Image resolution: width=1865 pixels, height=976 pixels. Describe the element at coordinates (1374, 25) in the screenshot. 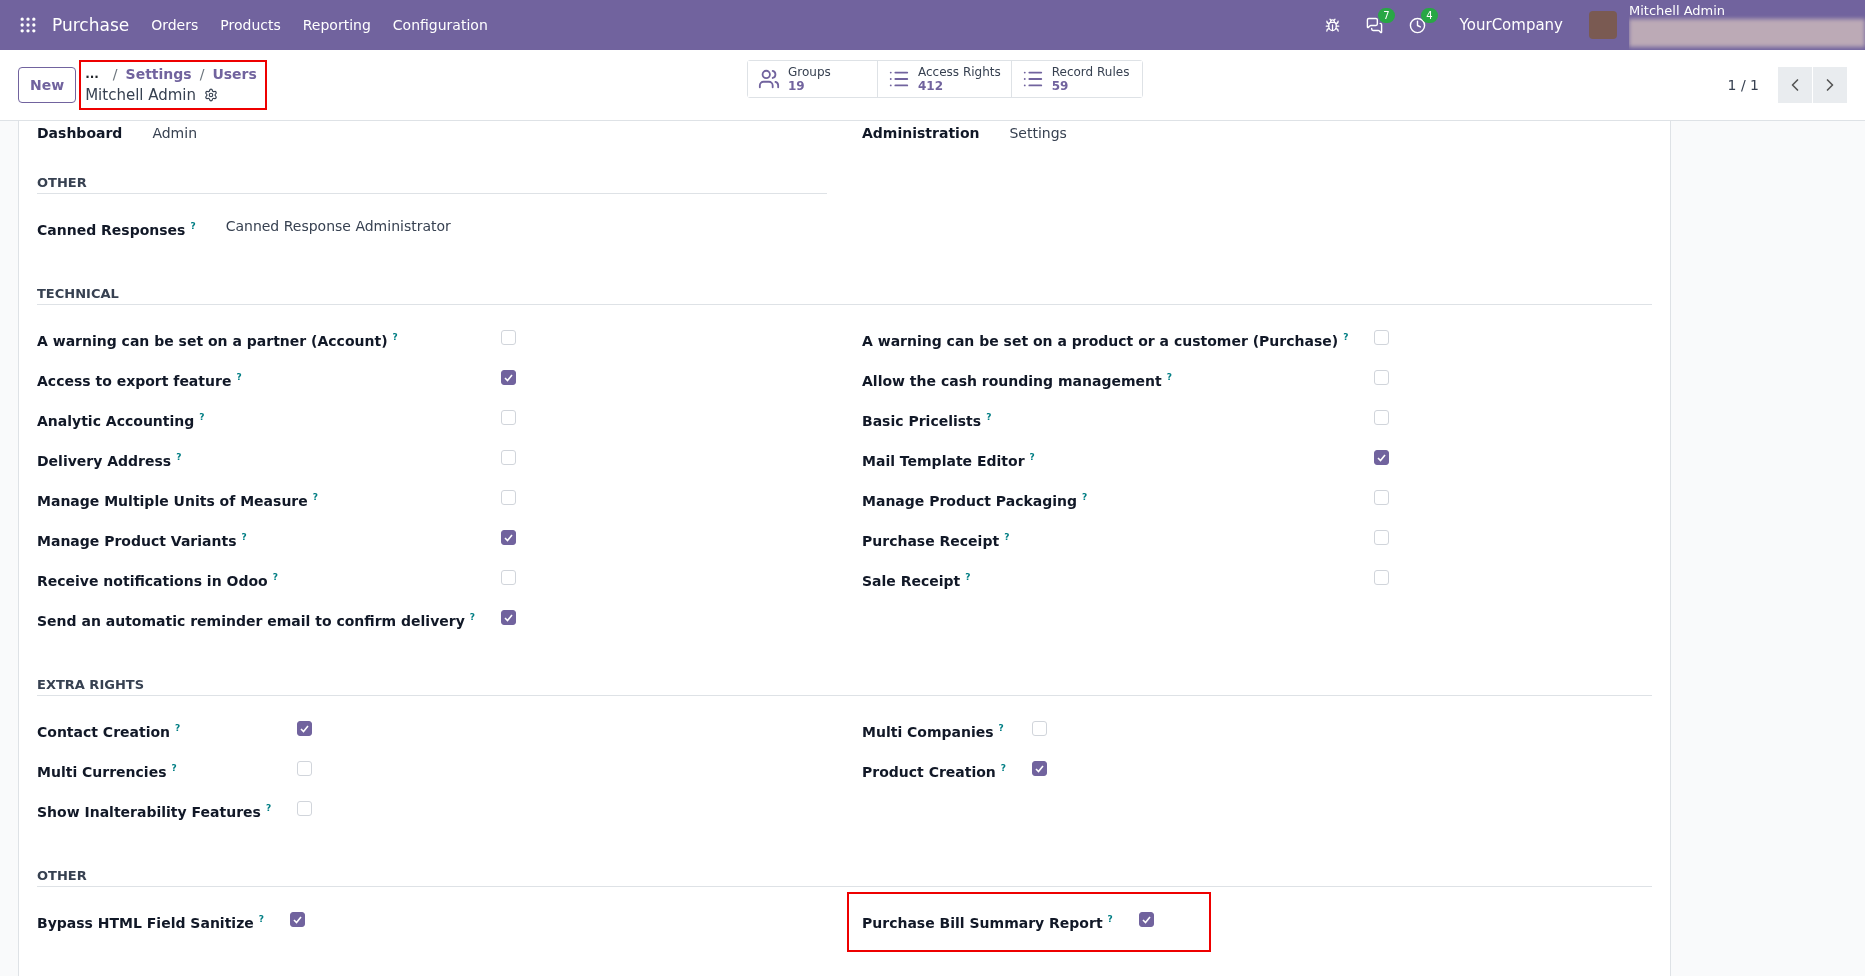

I see `chat-icon` at that location.